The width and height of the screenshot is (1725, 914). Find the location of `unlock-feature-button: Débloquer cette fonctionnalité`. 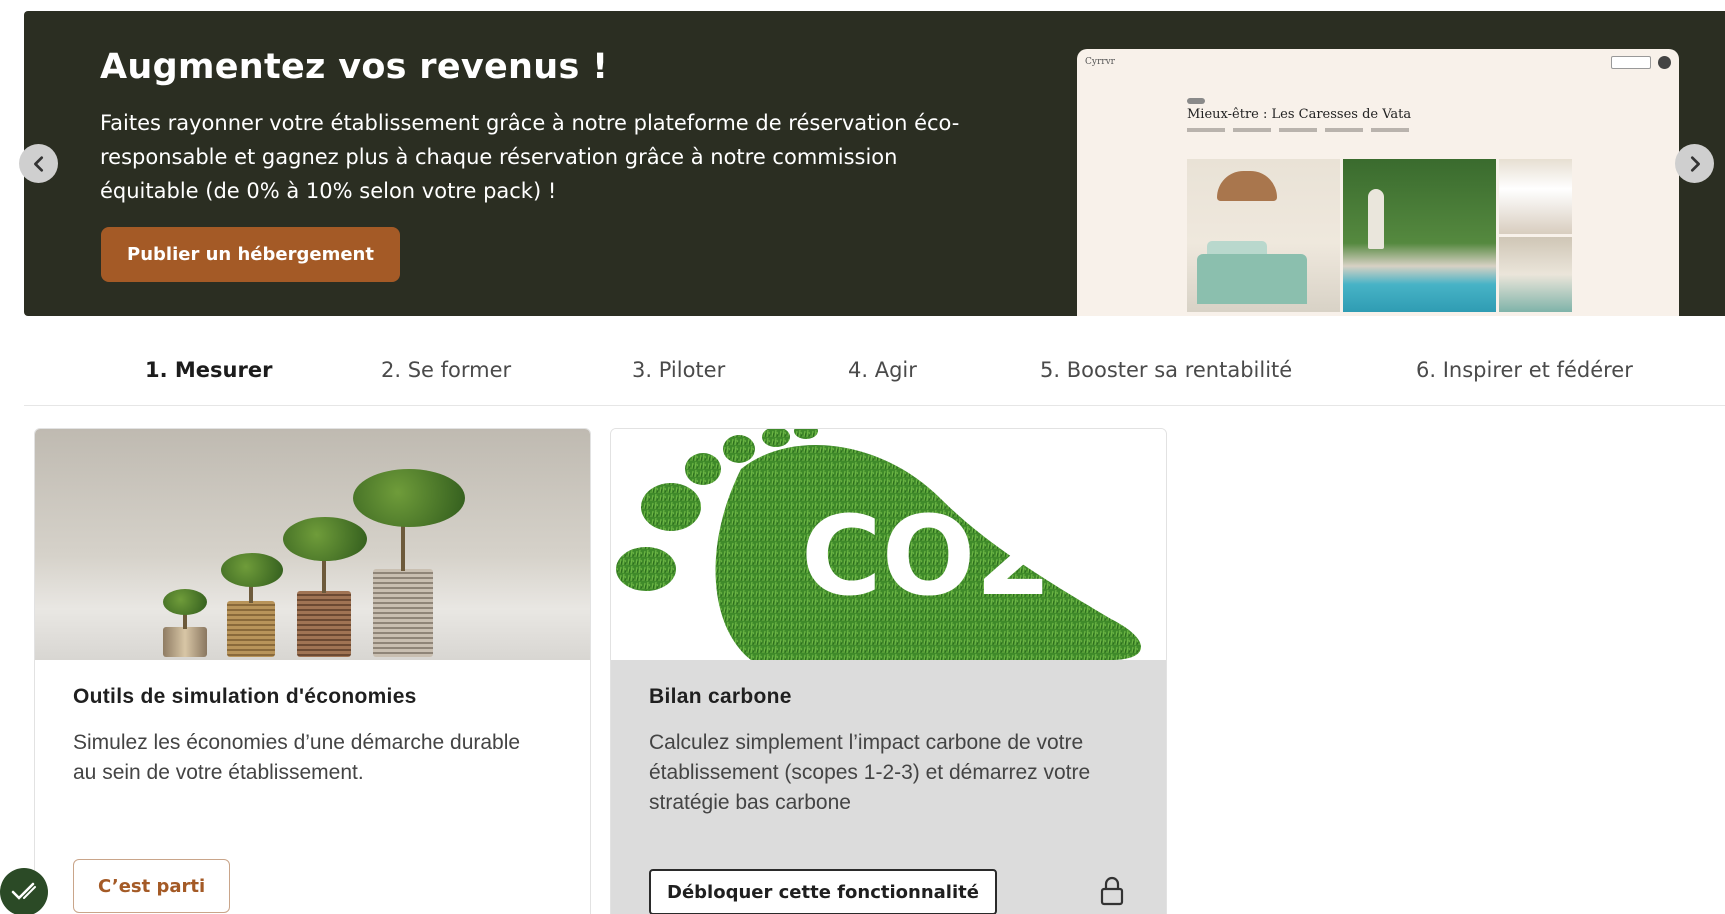

unlock-feature-button: Débloquer cette fonctionnalité is located at coordinates (823, 891).